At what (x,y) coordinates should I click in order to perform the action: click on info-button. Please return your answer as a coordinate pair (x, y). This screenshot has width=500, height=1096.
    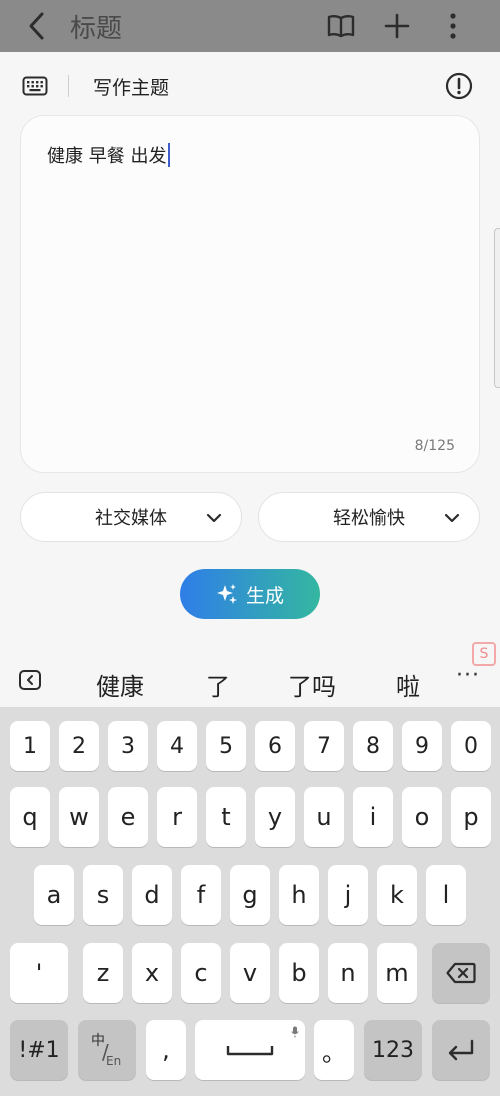
    Looking at the image, I should click on (459, 86).